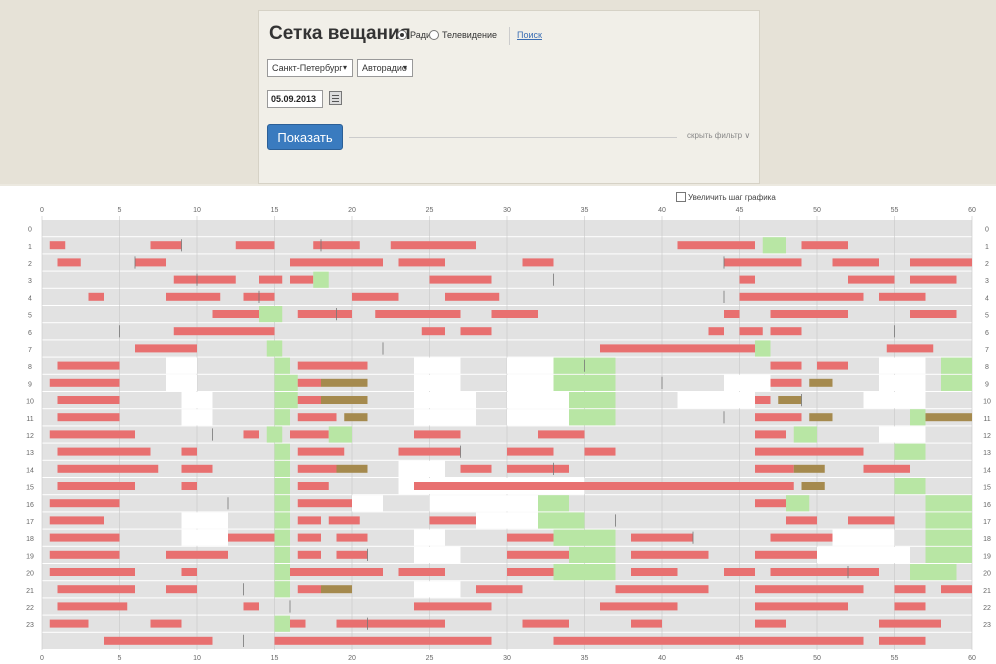 The height and width of the screenshot is (664, 996). What do you see at coordinates (987, 505) in the screenshot?
I see `row-label: 16` at bounding box center [987, 505].